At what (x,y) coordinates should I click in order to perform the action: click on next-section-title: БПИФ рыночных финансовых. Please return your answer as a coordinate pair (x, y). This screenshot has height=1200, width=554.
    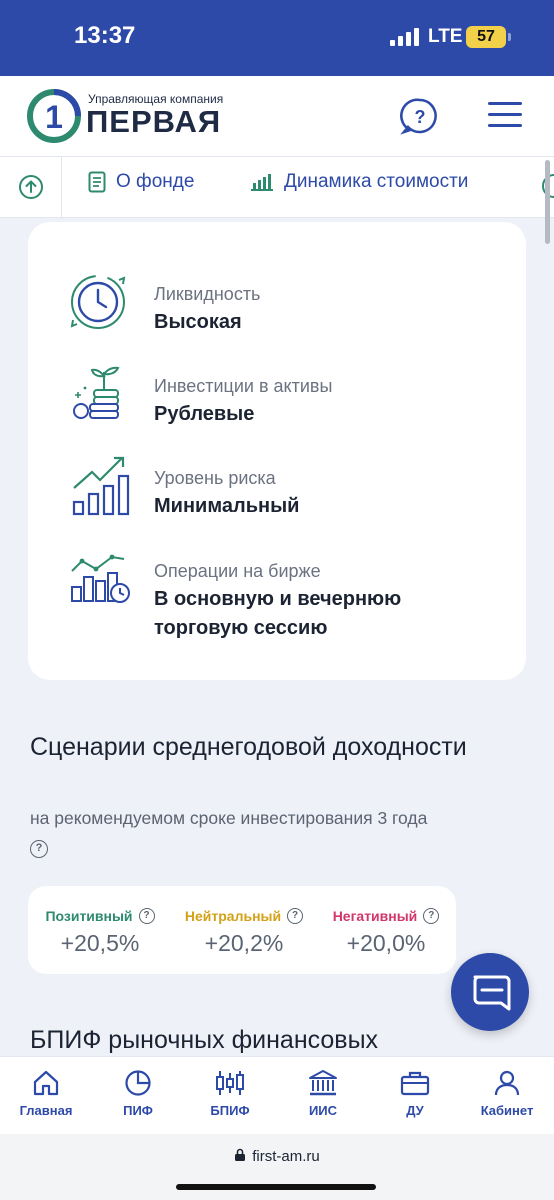
    Looking at the image, I should click on (204, 1040).